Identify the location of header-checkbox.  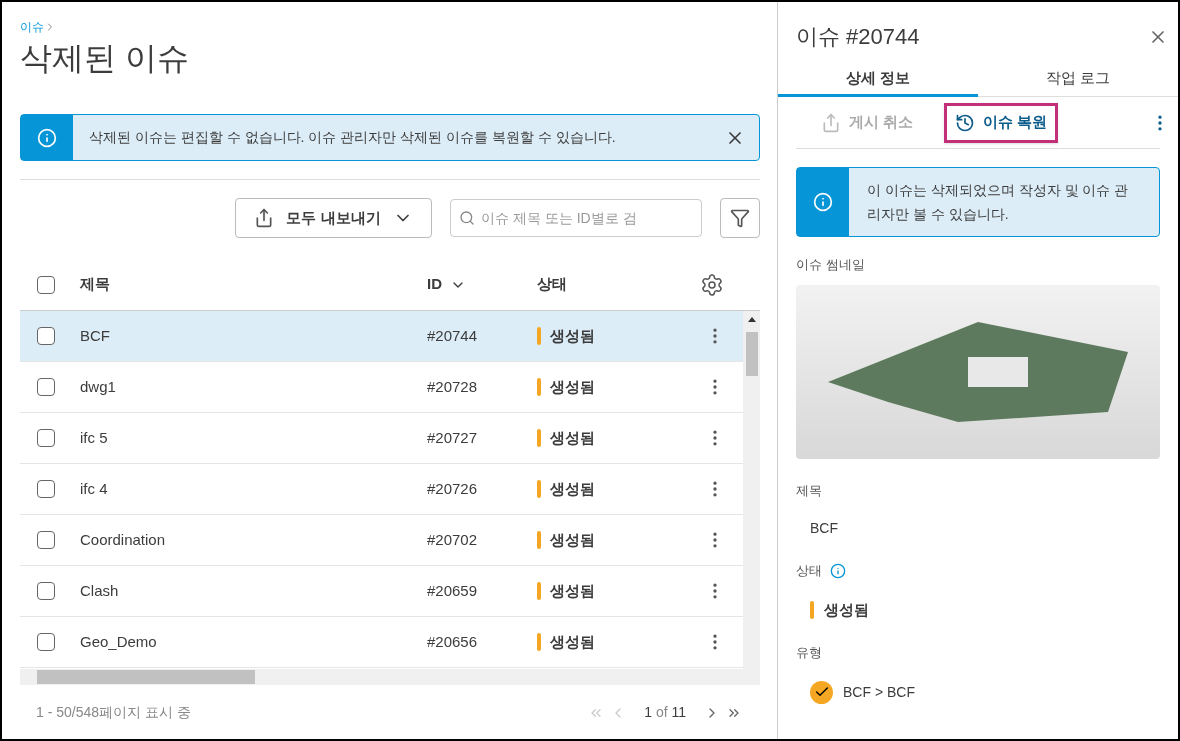
(46, 284).